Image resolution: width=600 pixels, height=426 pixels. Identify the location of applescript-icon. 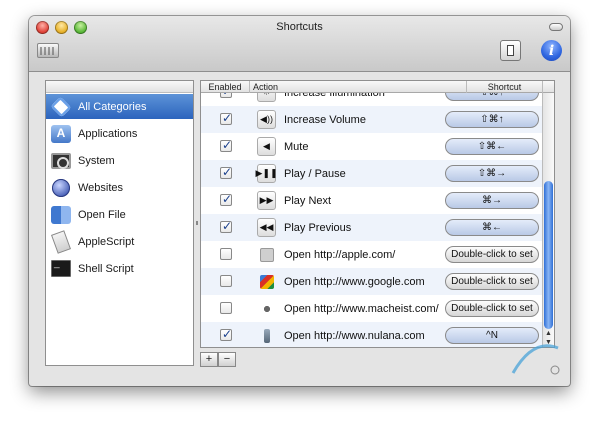
(61, 241).